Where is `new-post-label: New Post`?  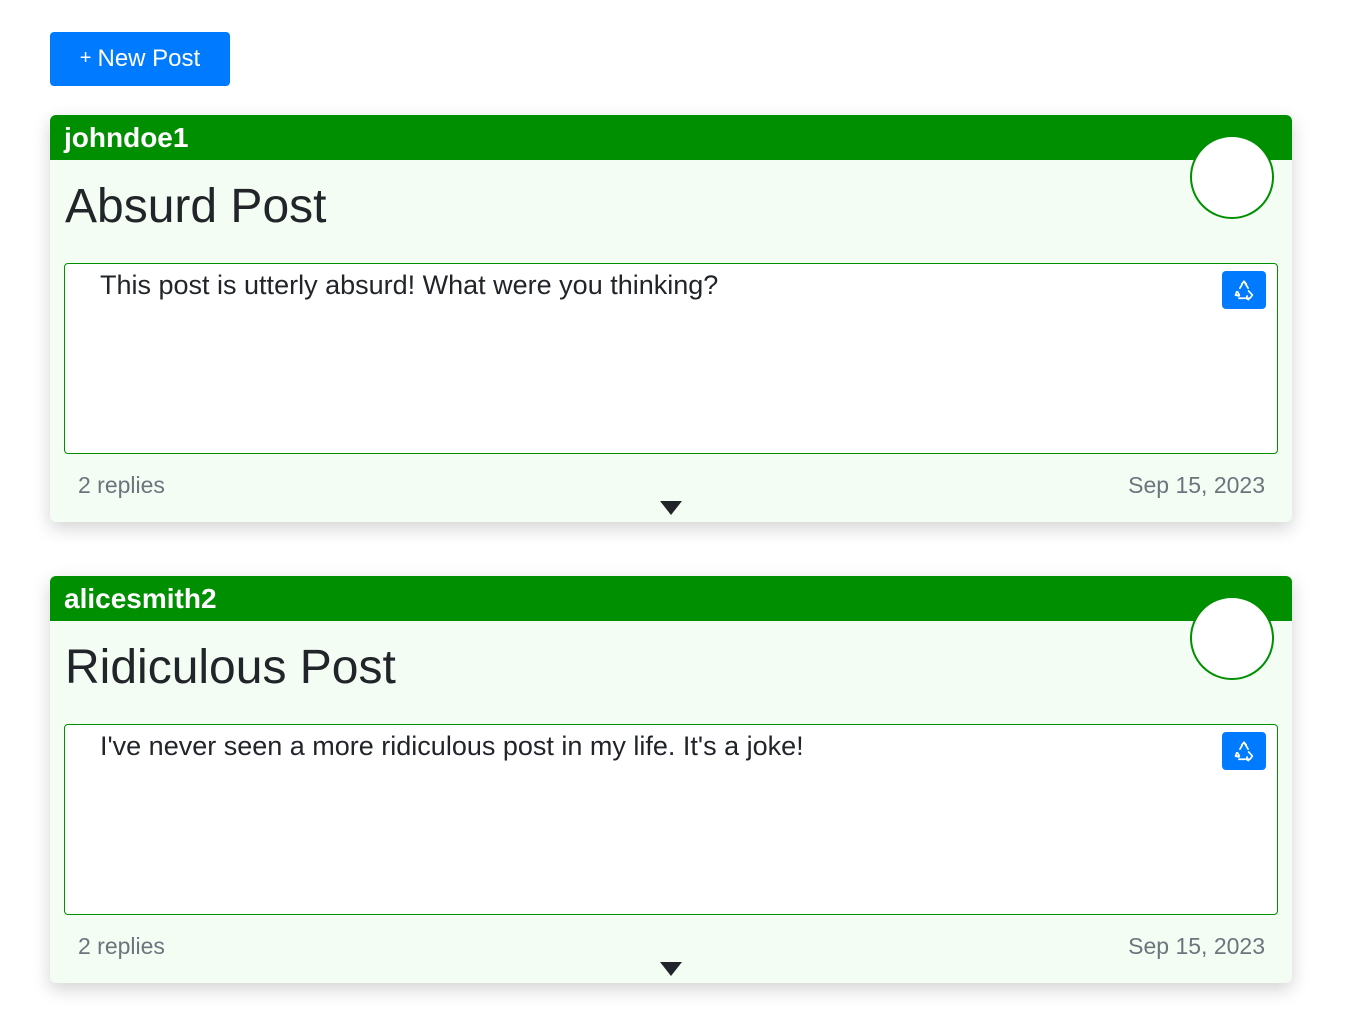
new-post-label: New Post is located at coordinates (149, 58).